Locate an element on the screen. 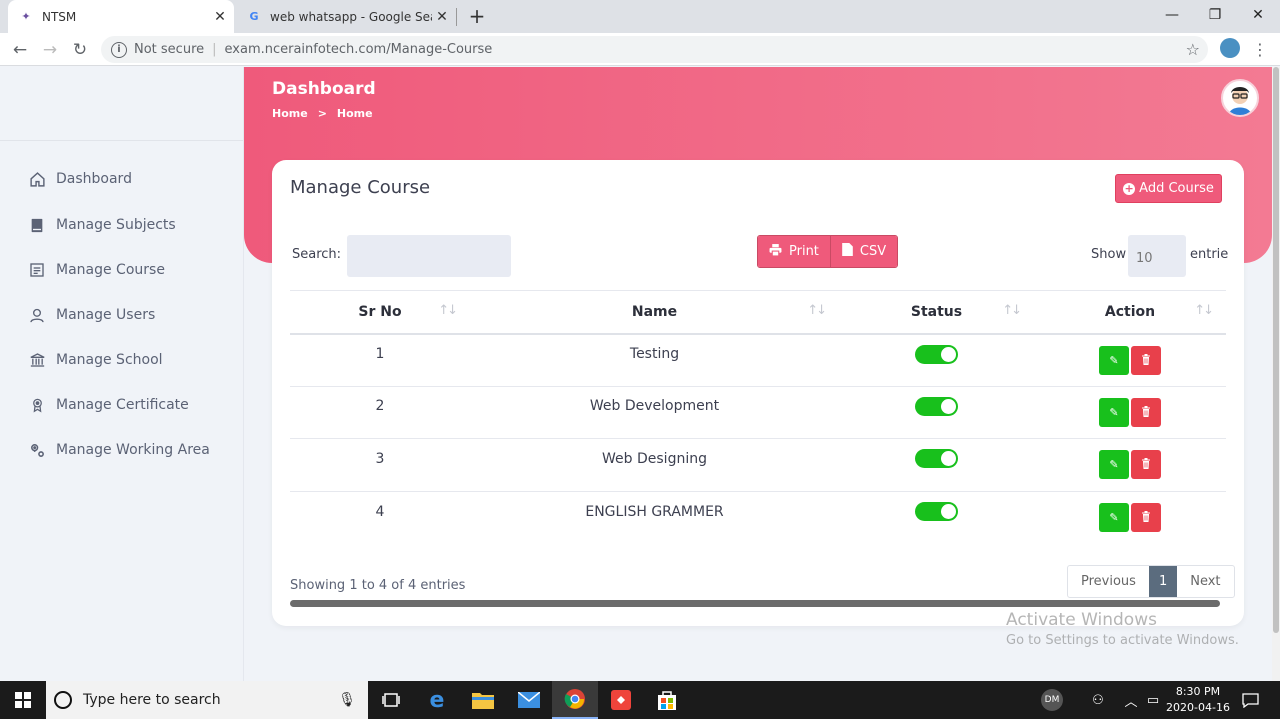  browser-menu-icon: ⋮ is located at coordinates (1260, 49).